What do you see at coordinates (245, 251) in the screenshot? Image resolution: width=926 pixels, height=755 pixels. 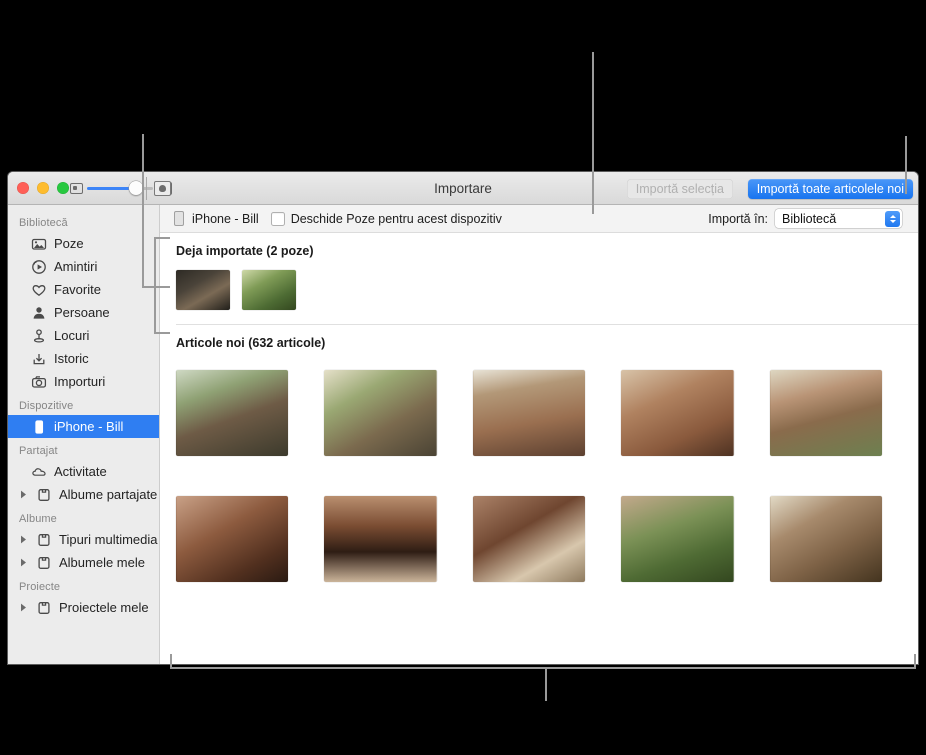 I see `already-imported-title: Deja importate (2 poze)` at bounding box center [245, 251].